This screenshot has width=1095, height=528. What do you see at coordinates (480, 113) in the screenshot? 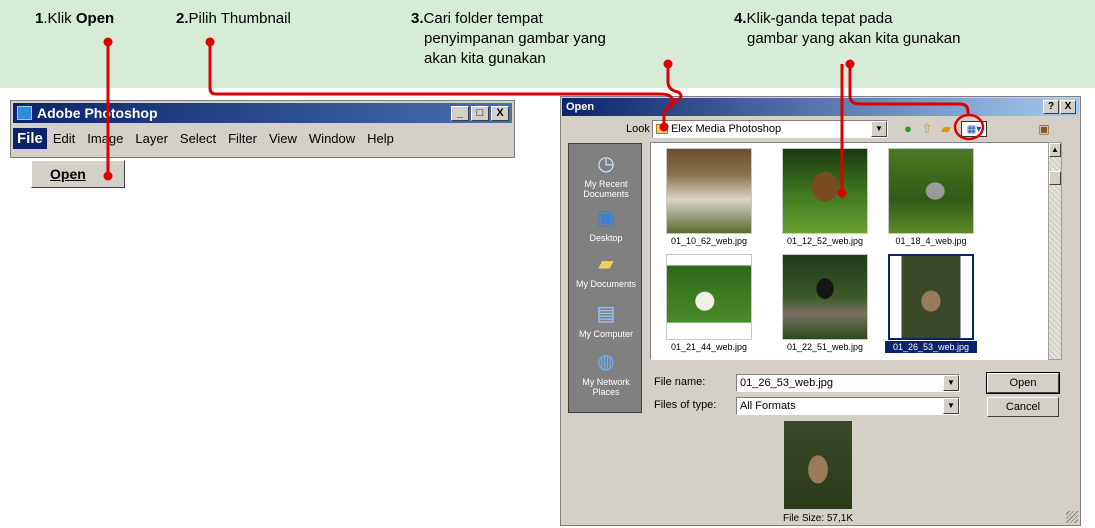
I see `maximize-button: □` at bounding box center [480, 113].